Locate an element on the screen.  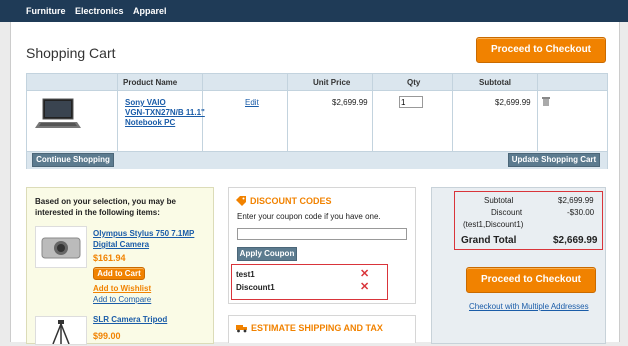
price-tripod: $99.00 is located at coordinates (107, 336).